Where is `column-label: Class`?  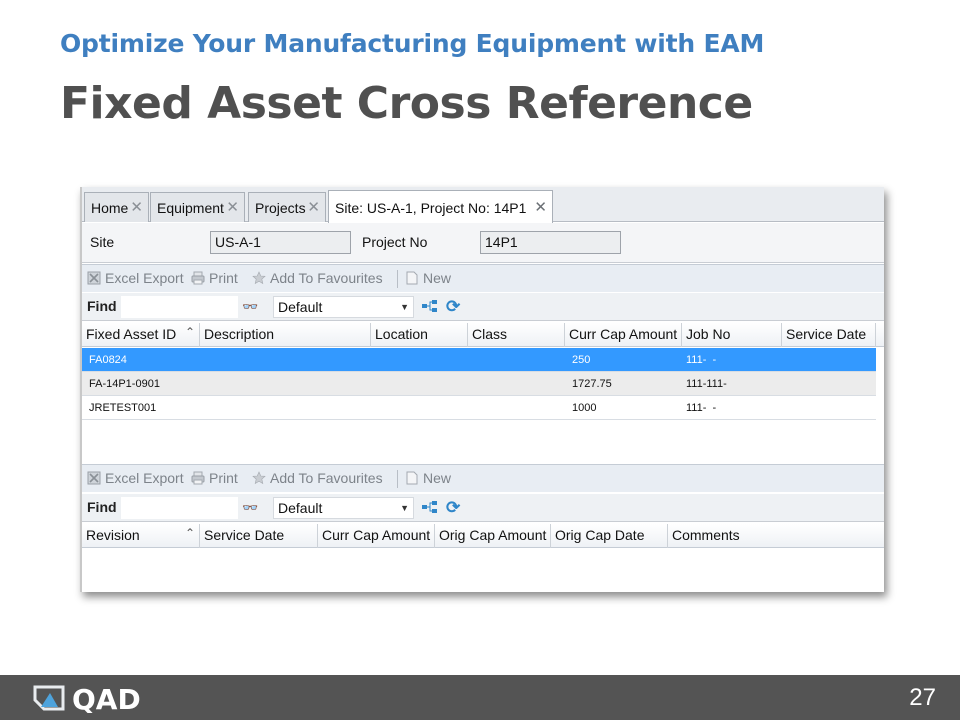
column-label: Class is located at coordinates (490, 334).